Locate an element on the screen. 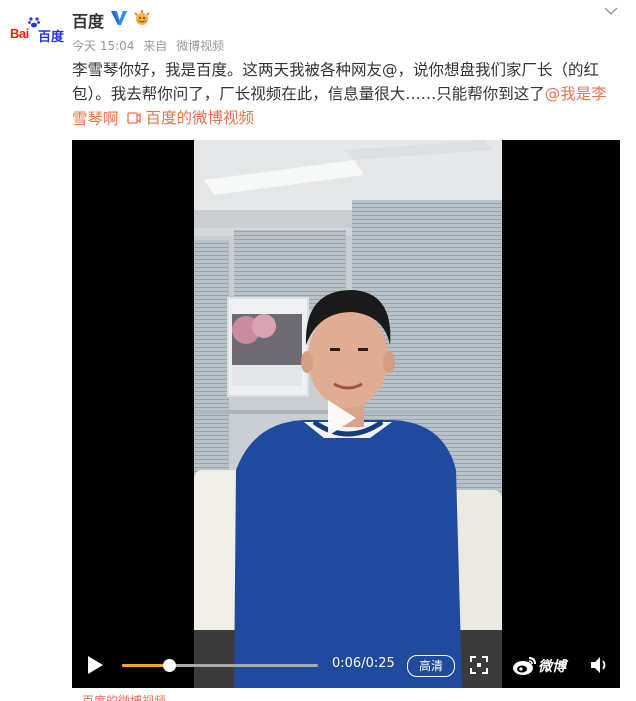 This screenshot has width=636, height=701. post-meta: 今天 15:04 来自 微博视频 is located at coordinates (150, 45).